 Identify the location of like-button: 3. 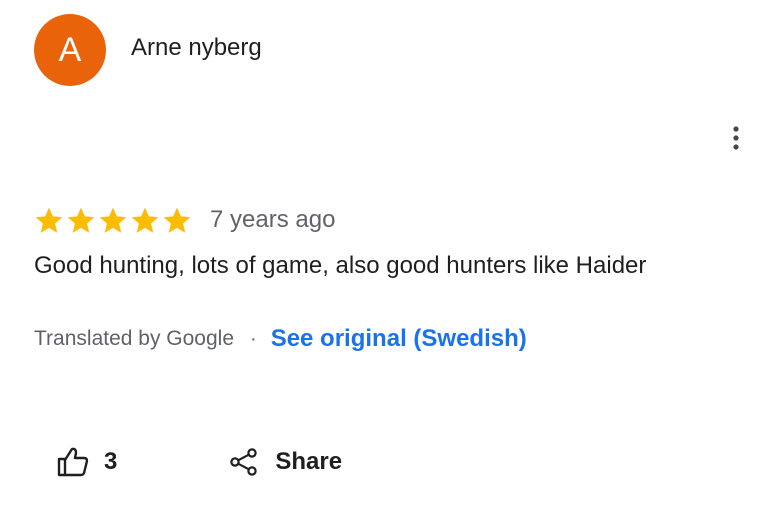
(86, 462).